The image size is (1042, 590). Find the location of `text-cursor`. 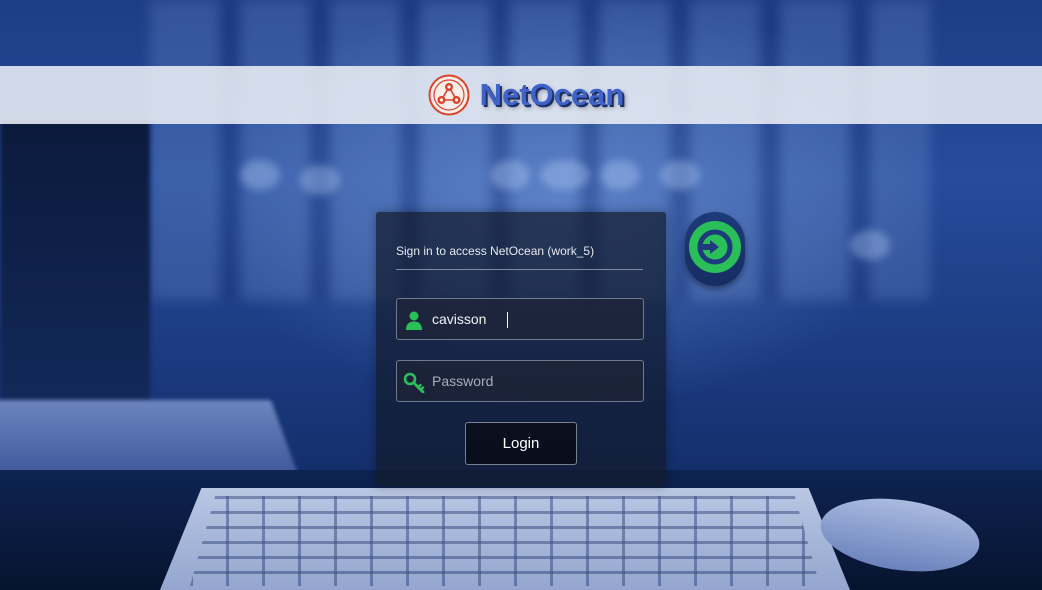

text-cursor is located at coordinates (507, 320).